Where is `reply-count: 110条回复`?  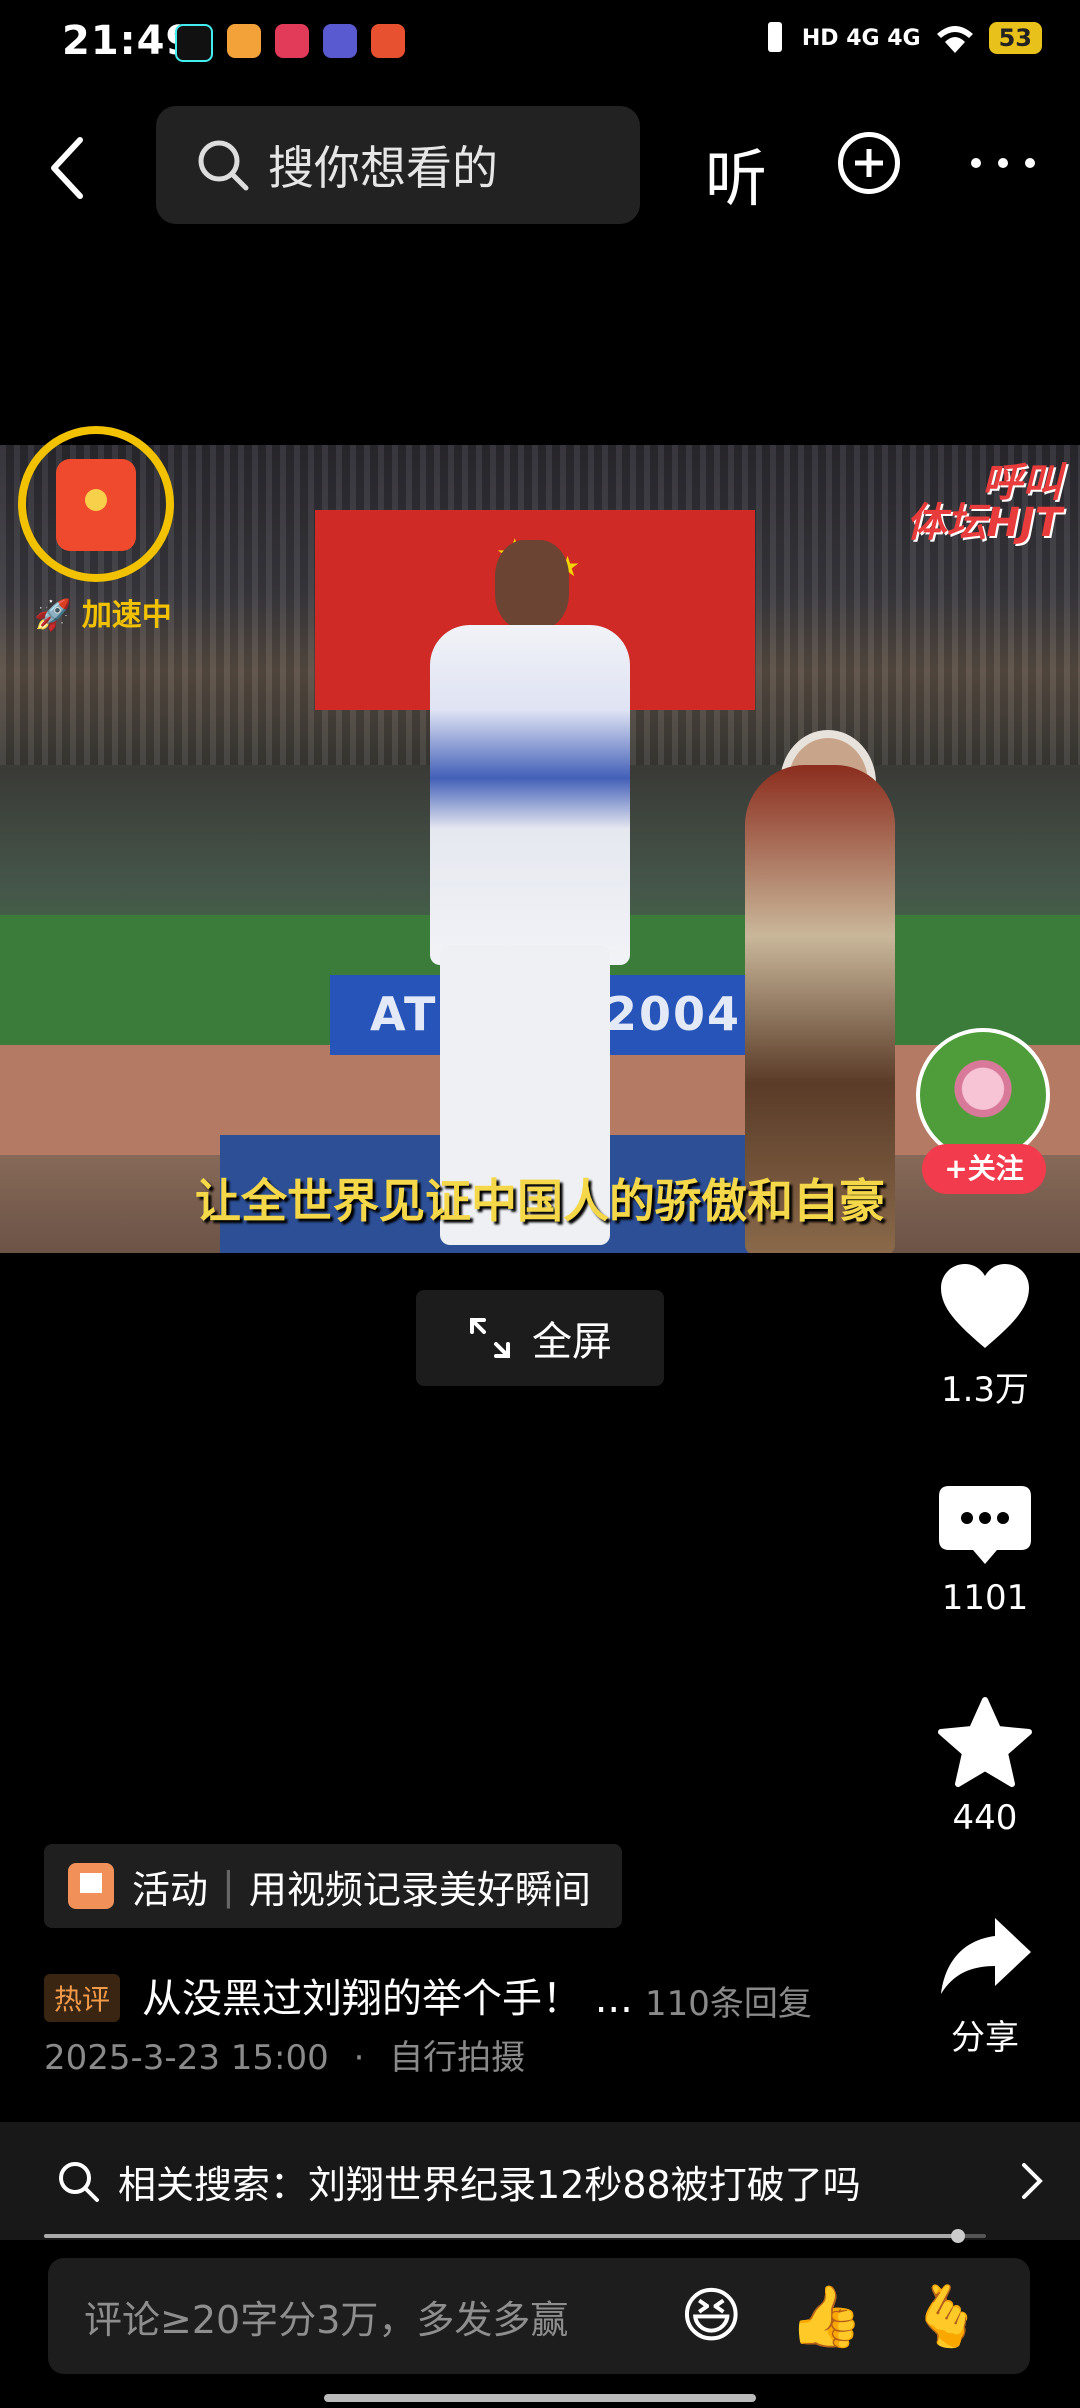 reply-count: 110条回复 is located at coordinates (728, 2000).